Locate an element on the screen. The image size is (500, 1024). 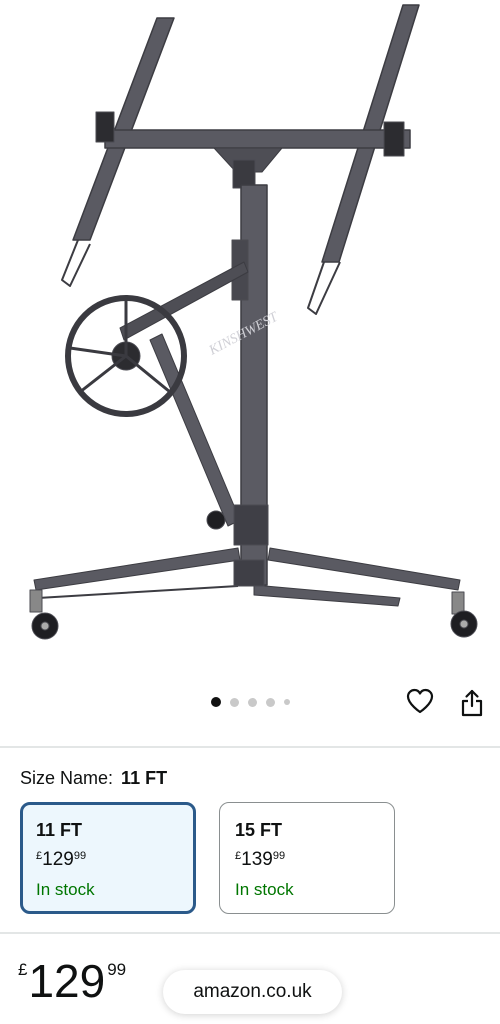
size-option-name: 11 FT is located at coordinates (59, 830).